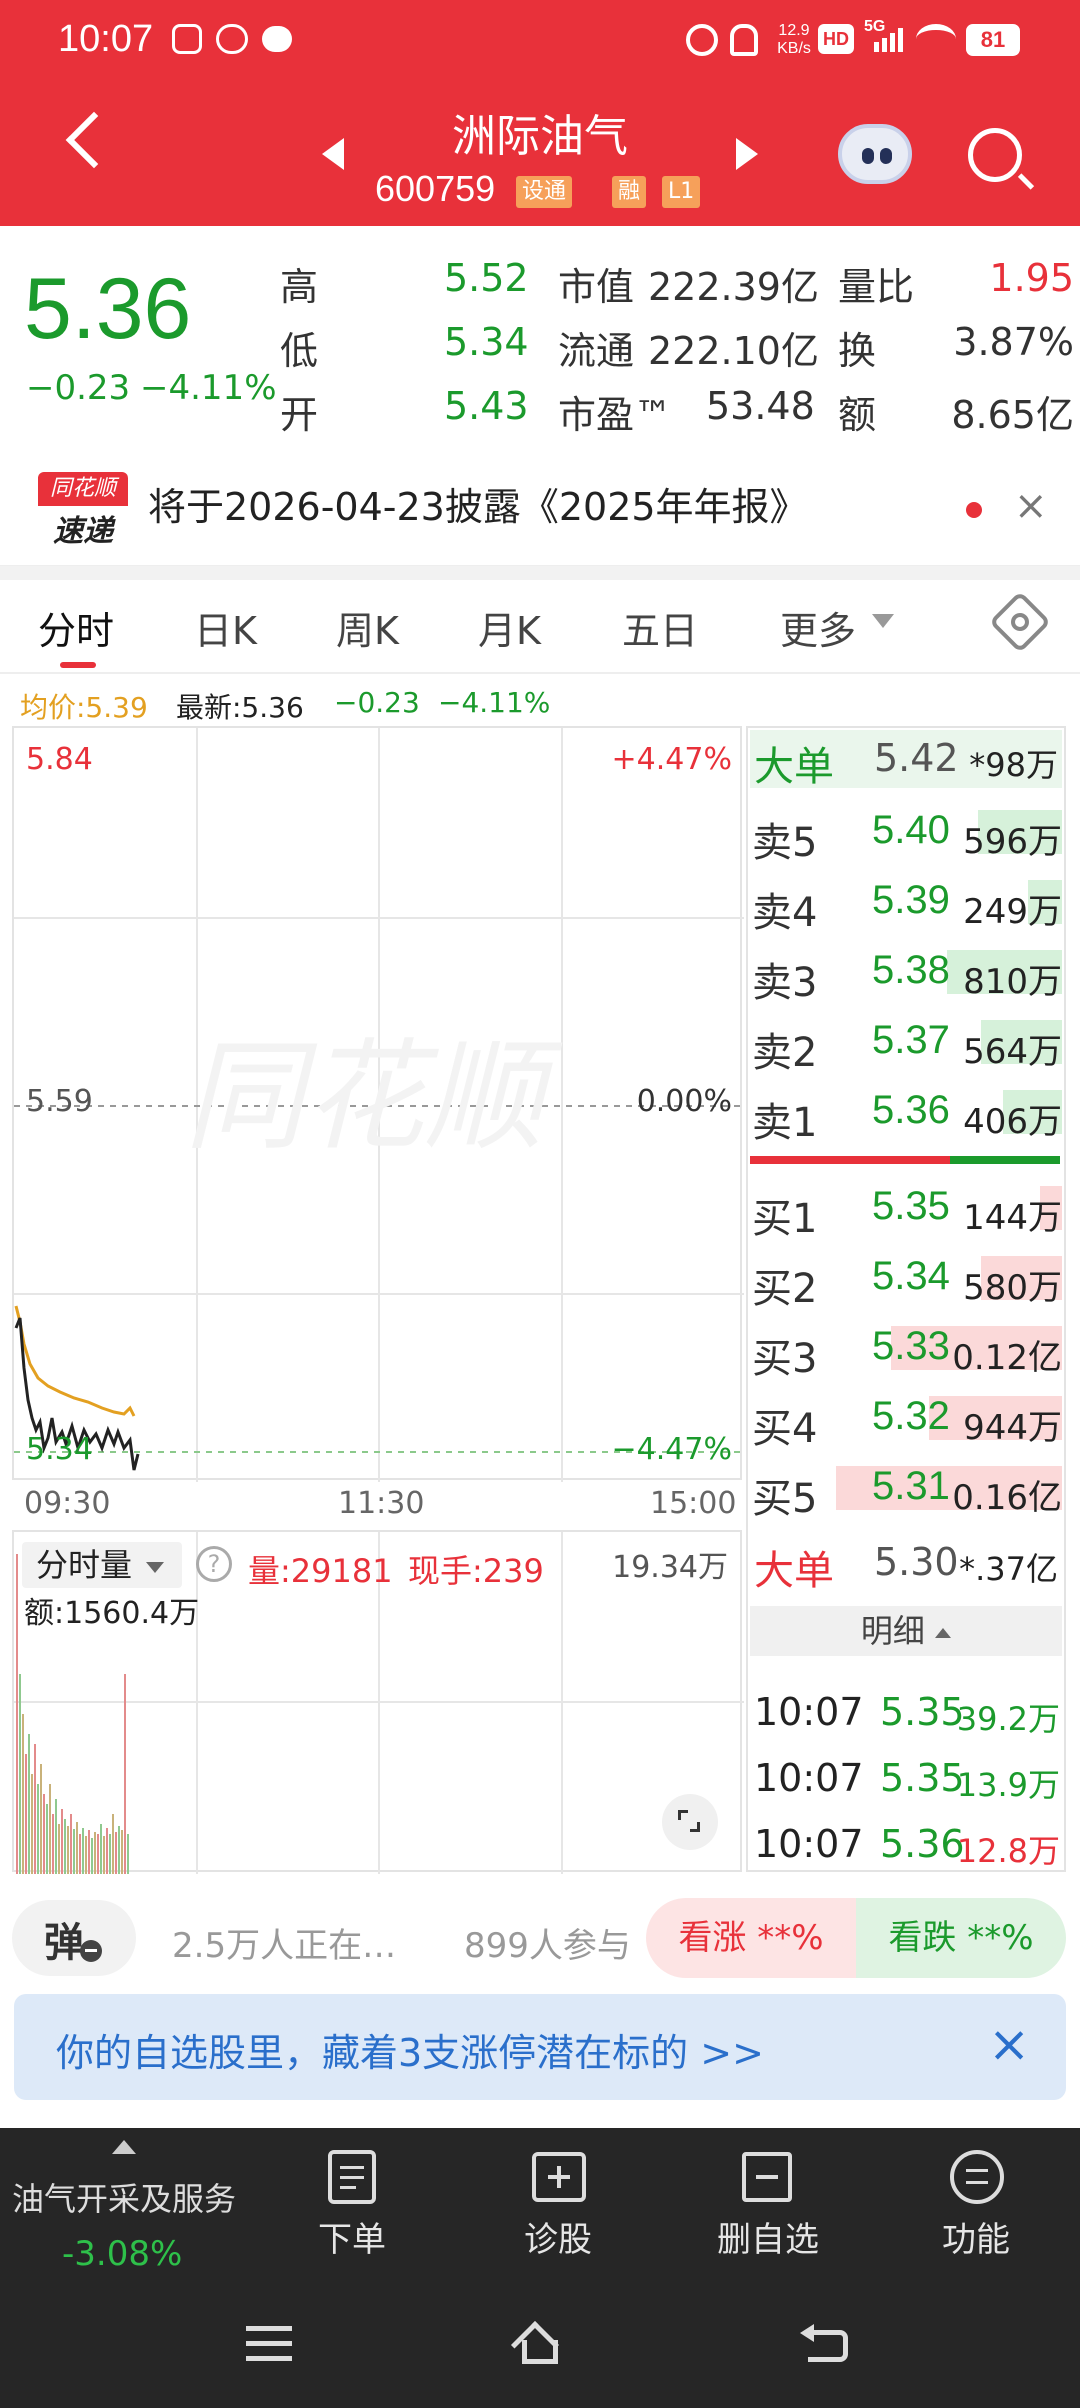 The height and width of the screenshot is (2408, 1080). Describe the element at coordinates (885, 38) in the screenshot. I see `signal-icon: 5G` at that location.